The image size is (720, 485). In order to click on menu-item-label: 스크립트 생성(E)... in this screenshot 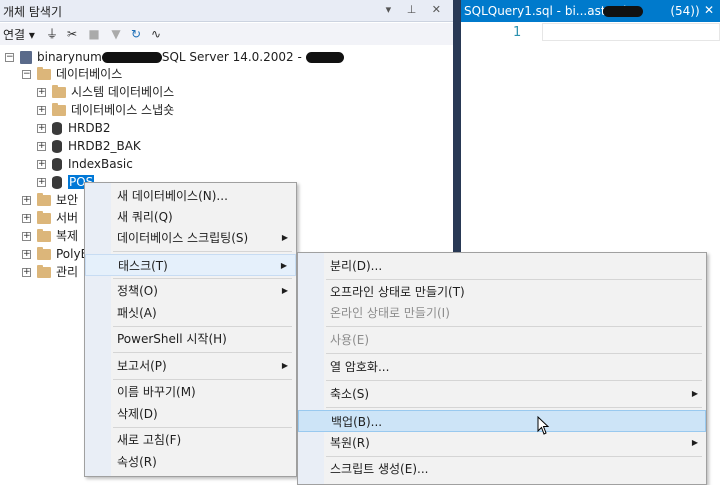, I will do `click(379, 469)`.